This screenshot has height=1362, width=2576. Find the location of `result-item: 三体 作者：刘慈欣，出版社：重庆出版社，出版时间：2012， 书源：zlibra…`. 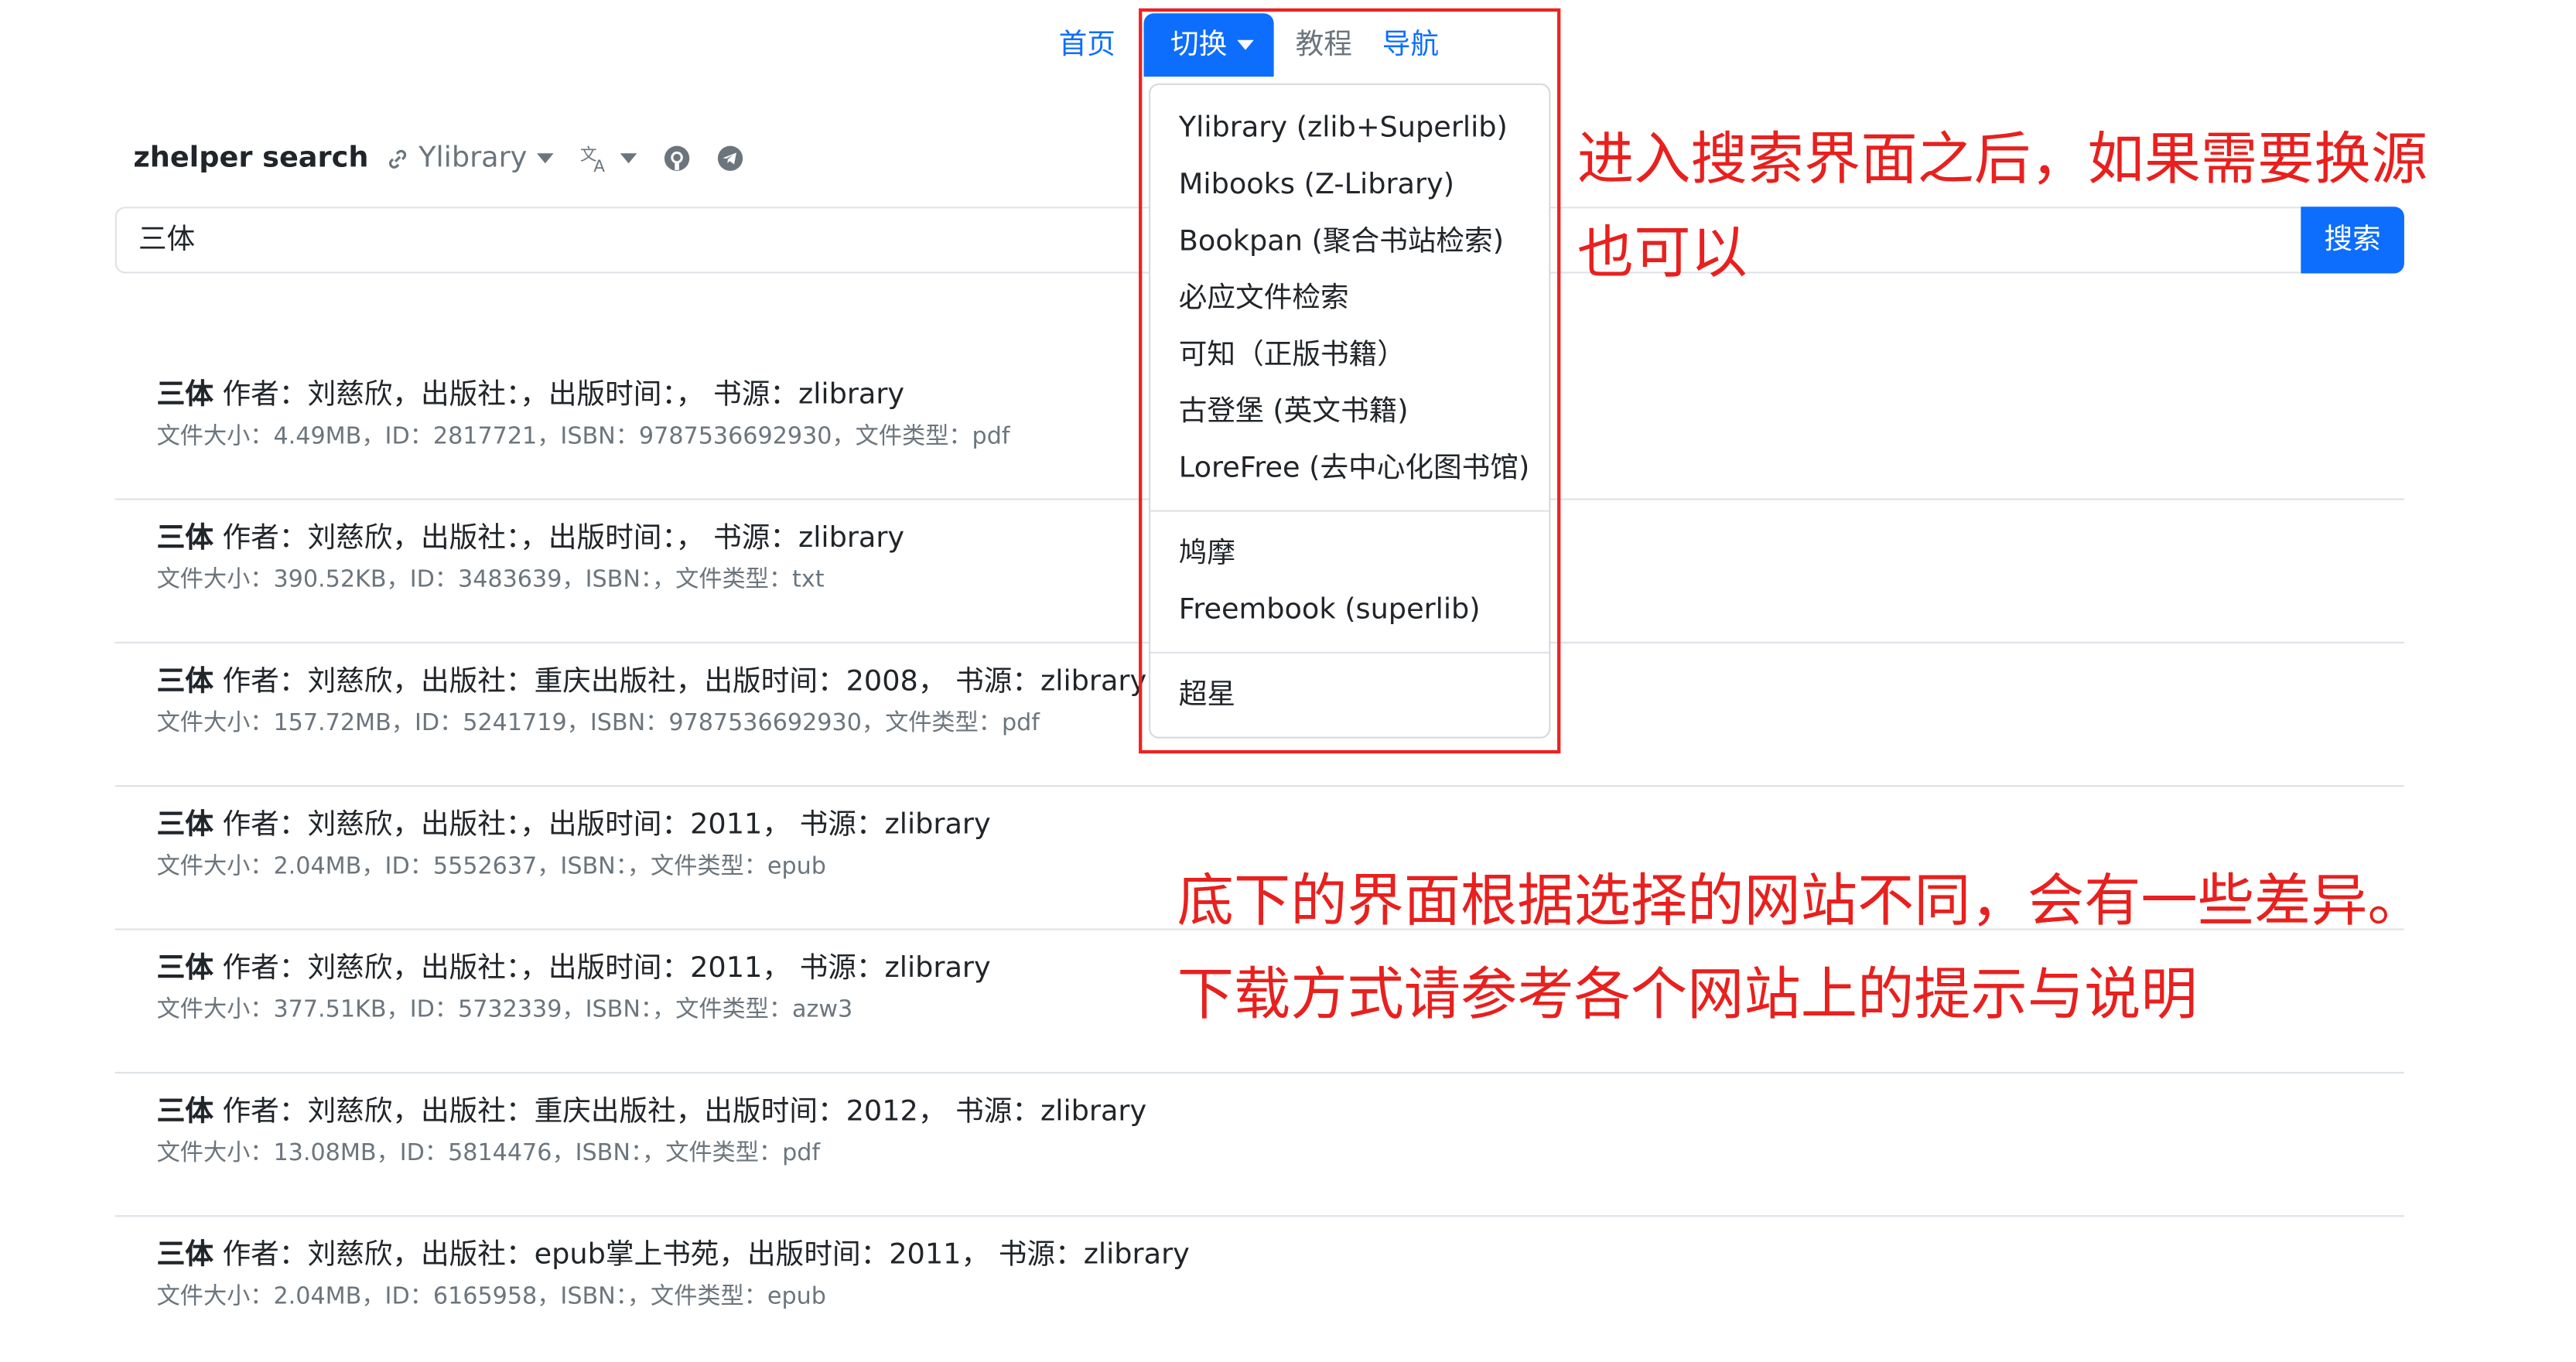

result-item: 三体 作者：刘慈欣，出版社：重庆出版社，出版时间：2012， 书源：zlibra… is located at coordinates (1259, 1145).